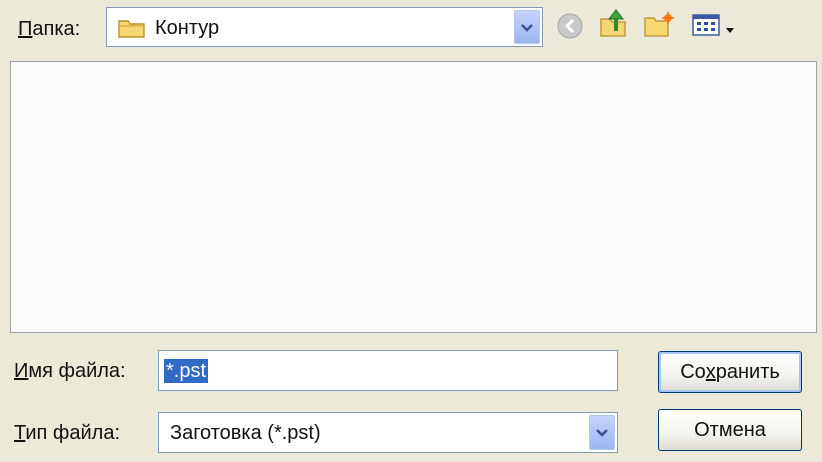 This screenshot has width=822, height=462. Describe the element at coordinates (49, 29) in the screenshot. I see `folder-label: Папка:` at that location.